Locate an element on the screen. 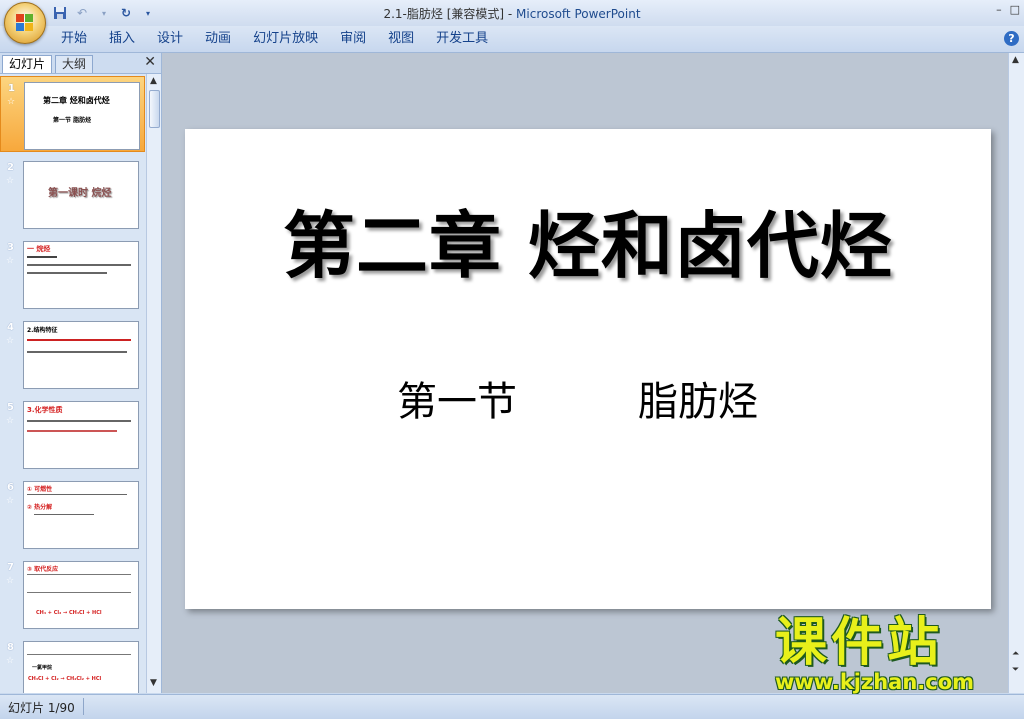 This screenshot has height=719, width=1024. tab-slideshow: 幻灯片放映 is located at coordinates (285, 39).